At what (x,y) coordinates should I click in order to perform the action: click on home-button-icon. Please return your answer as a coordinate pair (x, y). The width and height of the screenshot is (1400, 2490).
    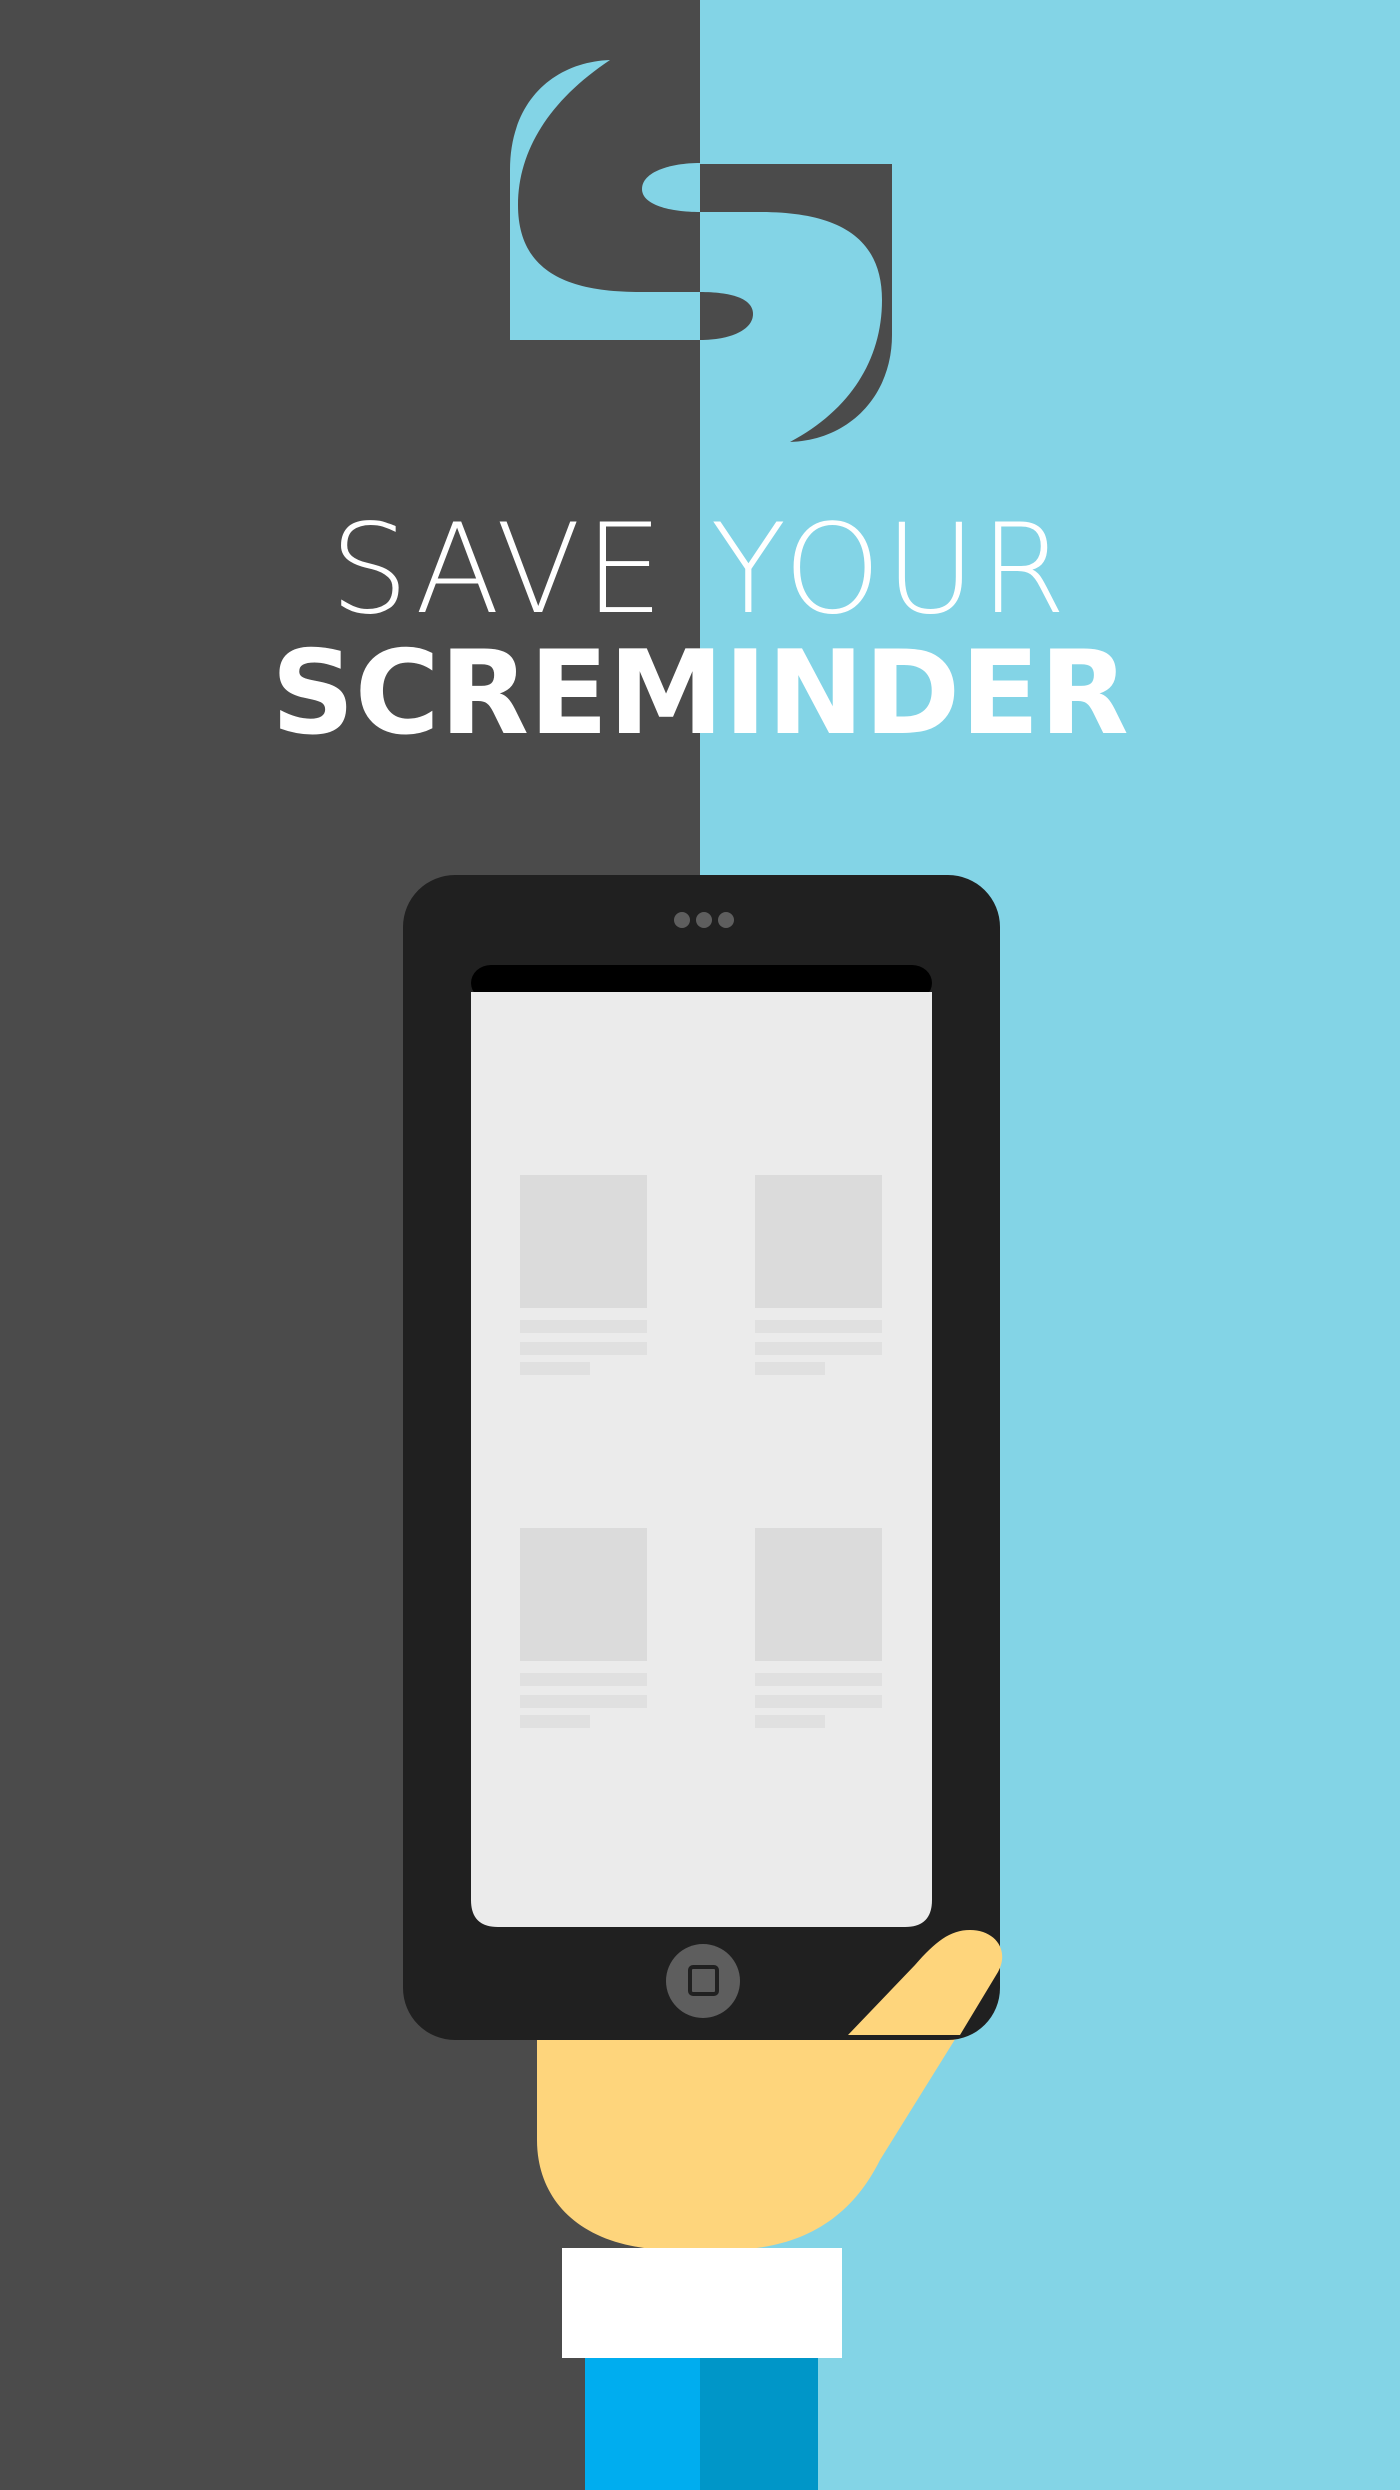
    Looking at the image, I should click on (703, 1981).